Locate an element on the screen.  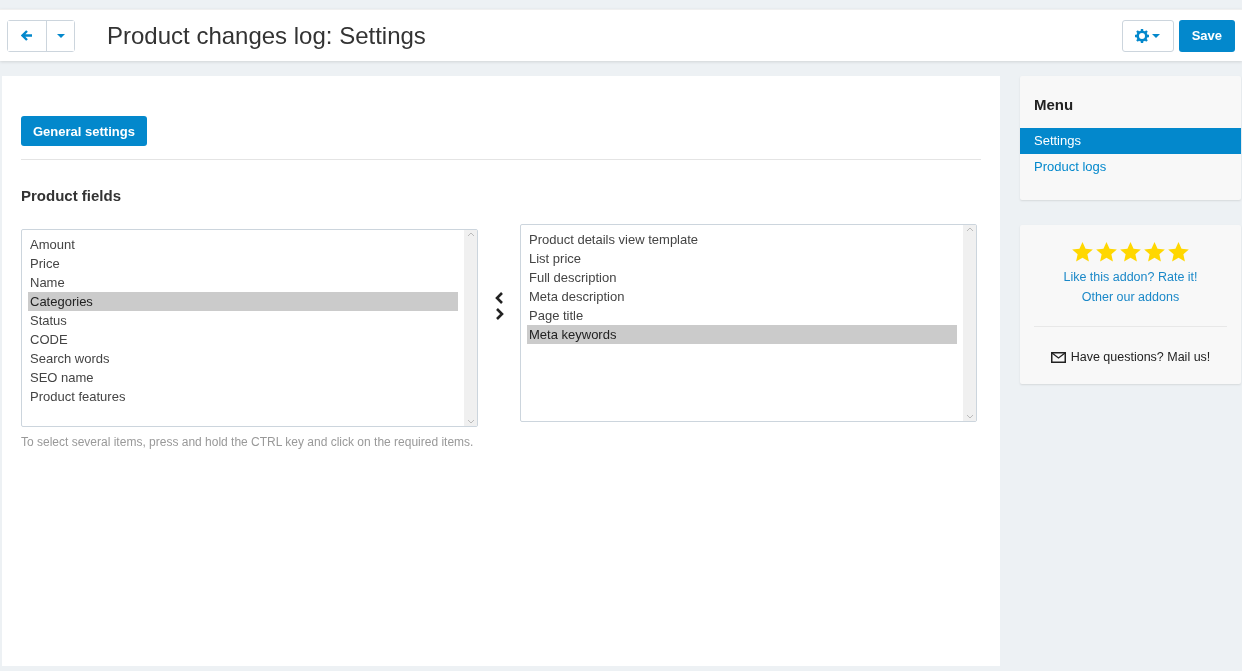
envelope-icon is located at coordinates (1058, 357).